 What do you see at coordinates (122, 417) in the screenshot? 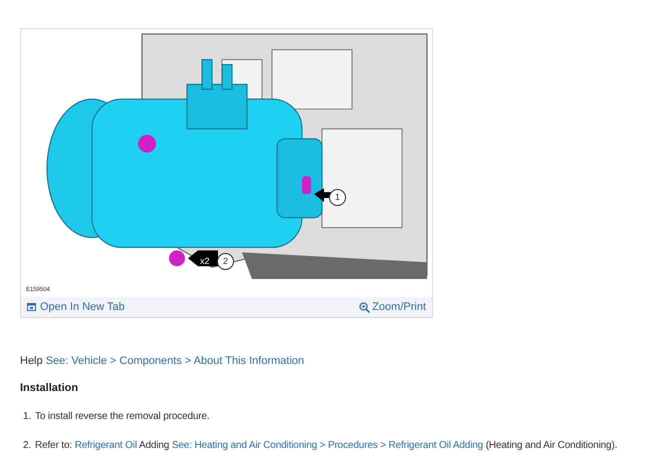
I see `step-text: To install reverse the removal procedure.` at bounding box center [122, 417].